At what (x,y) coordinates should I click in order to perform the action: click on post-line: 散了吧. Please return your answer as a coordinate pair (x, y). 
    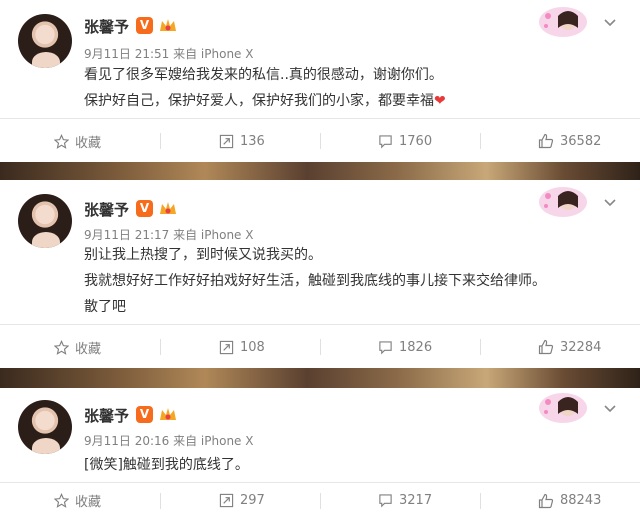
    Looking at the image, I should click on (105, 307).